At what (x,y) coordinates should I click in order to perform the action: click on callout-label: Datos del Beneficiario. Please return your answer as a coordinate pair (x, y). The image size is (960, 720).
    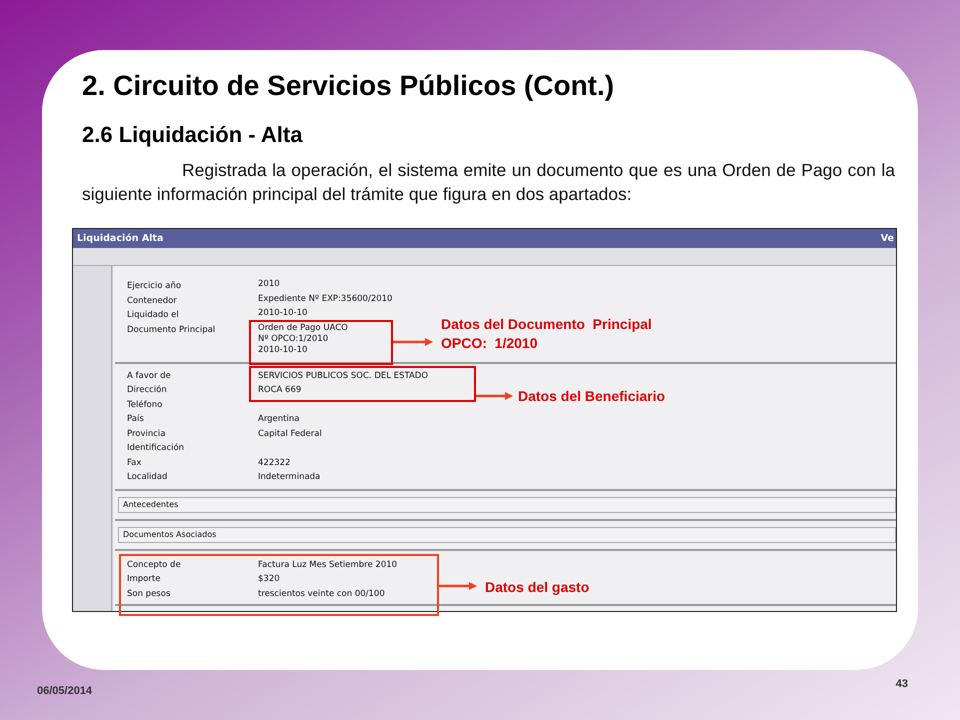
    Looking at the image, I should click on (592, 396).